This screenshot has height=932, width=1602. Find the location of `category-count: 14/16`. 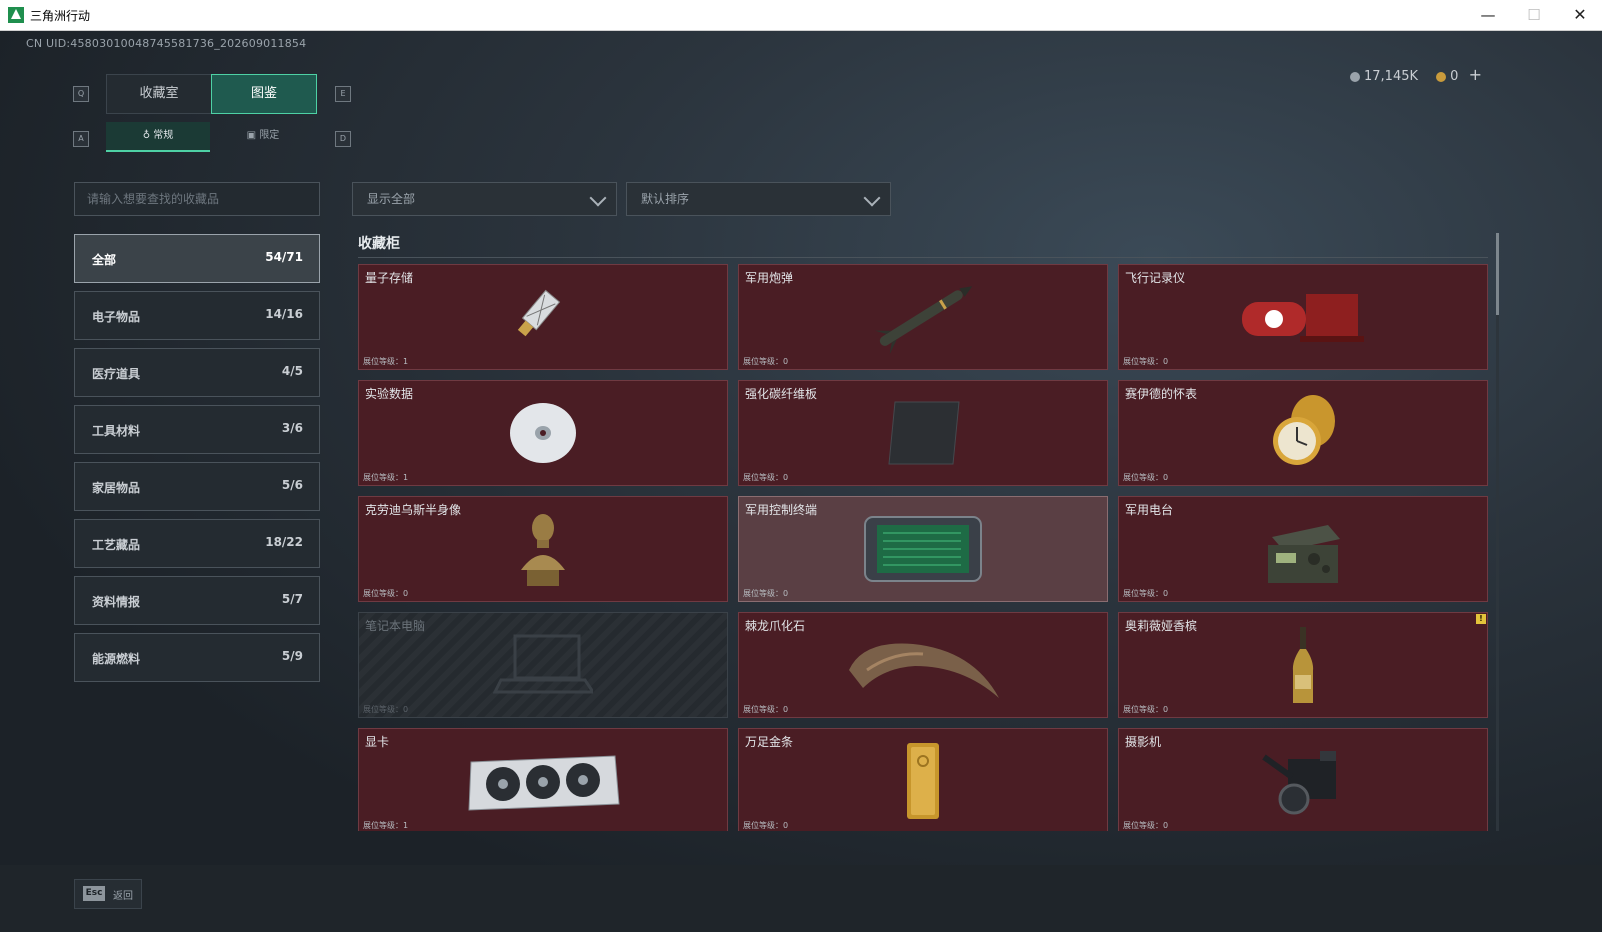

category-count: 14/16 is located at coordinates (284, 314).